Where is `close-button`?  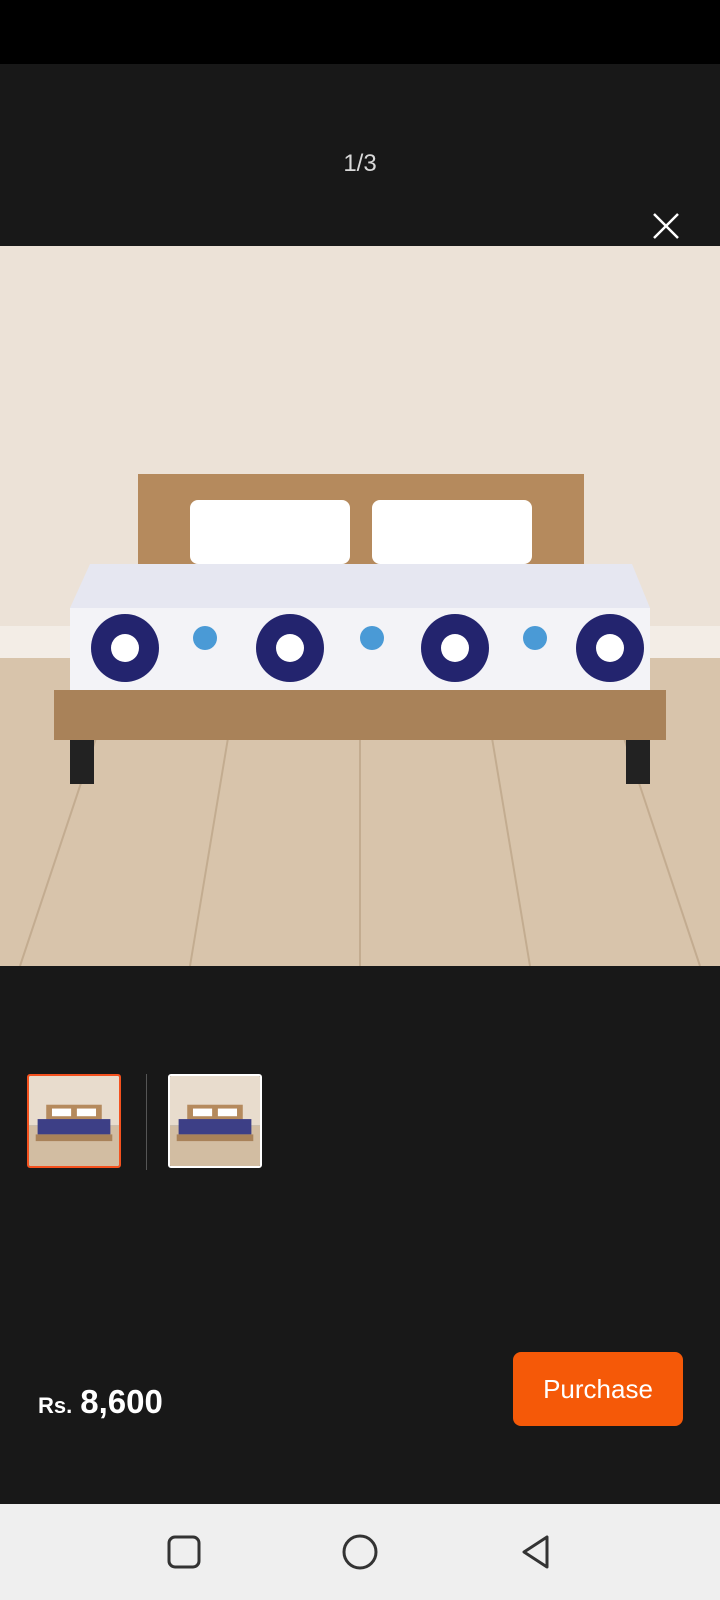 close-button is located at coordinates (666, 226).